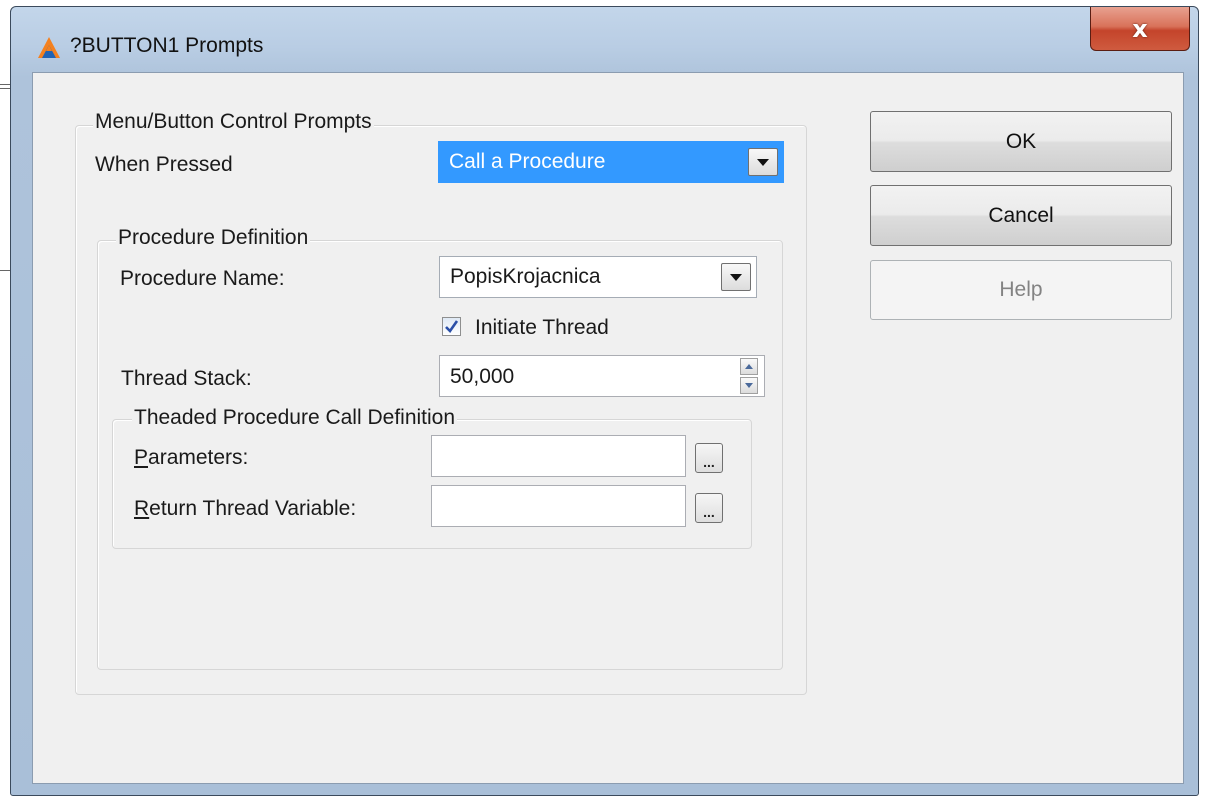  I want to click on spin-down-button, so click(749, 385).